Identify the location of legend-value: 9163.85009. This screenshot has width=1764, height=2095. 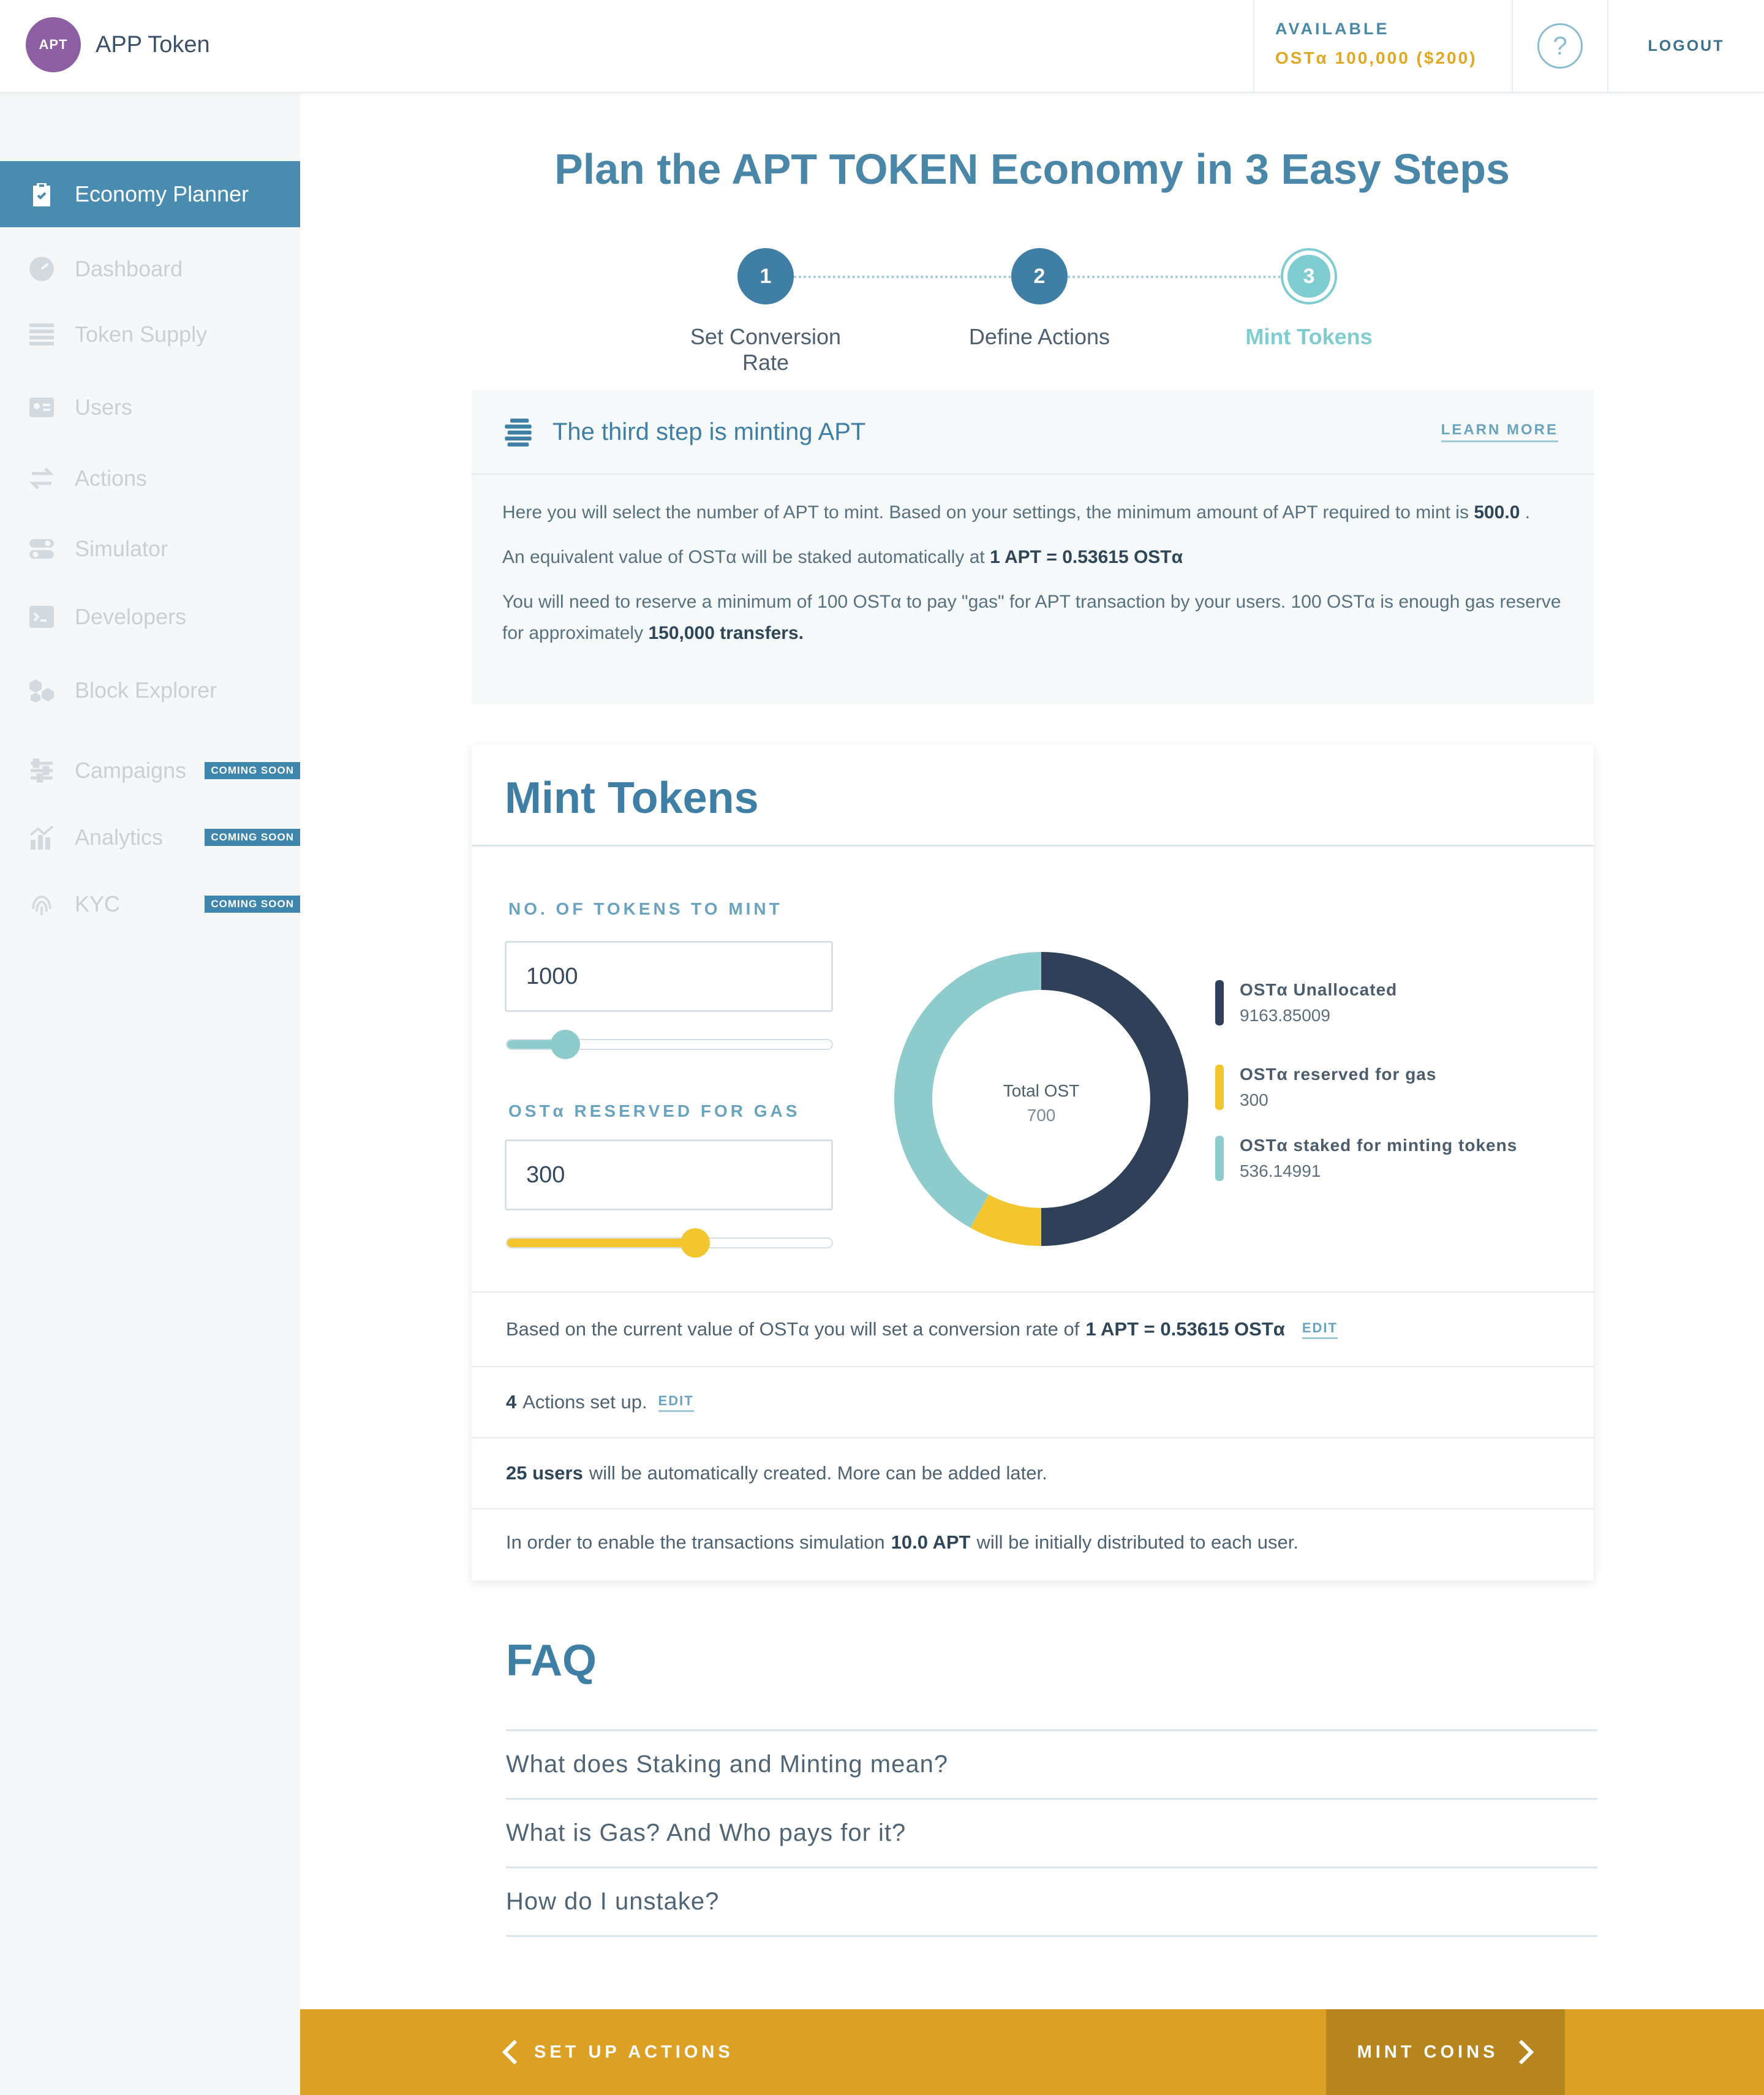
(1285, 1015).